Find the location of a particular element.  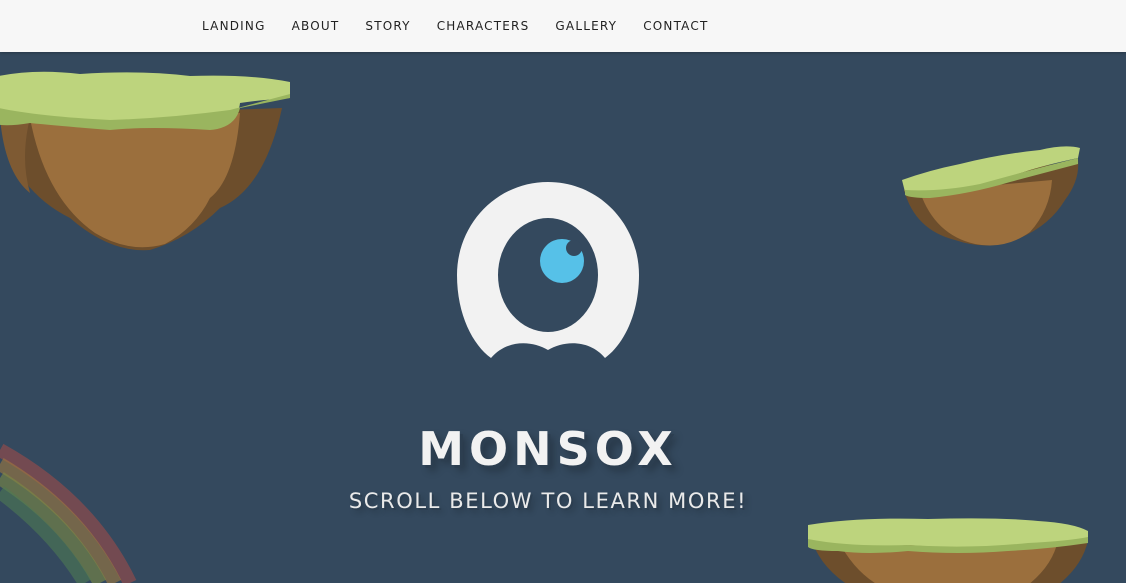

nav-item-contact: CONTACT is located at coordinates (675, 26).